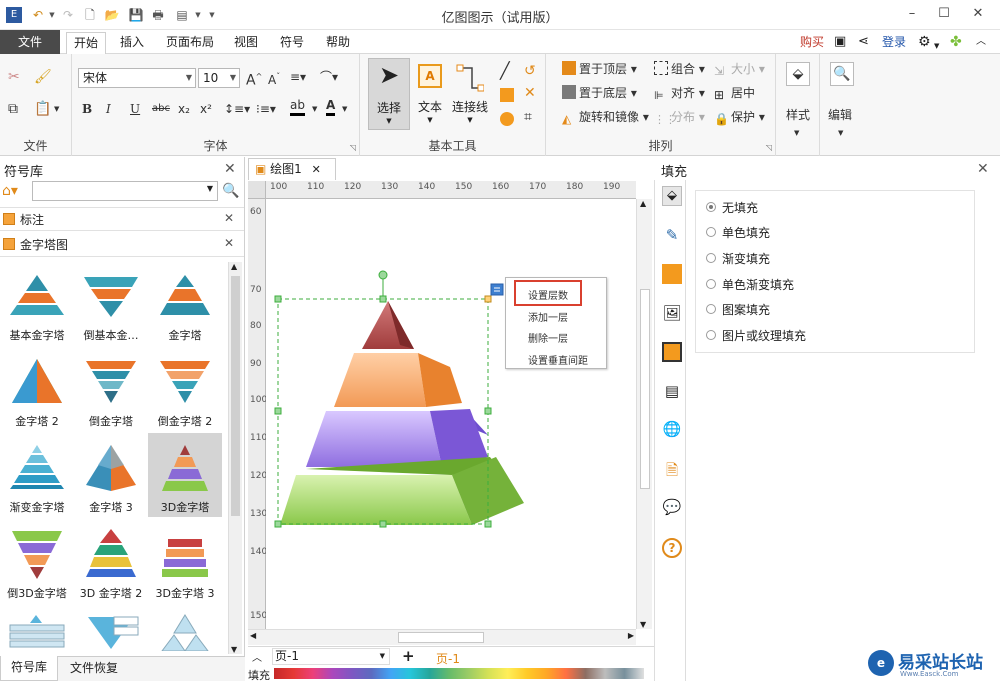 Image resolution: width=1000 pixels, height=683 pixels. Describe the element at coordinates (863, 42) in the screenshot. I see `share-icon: ⋖` at that location.